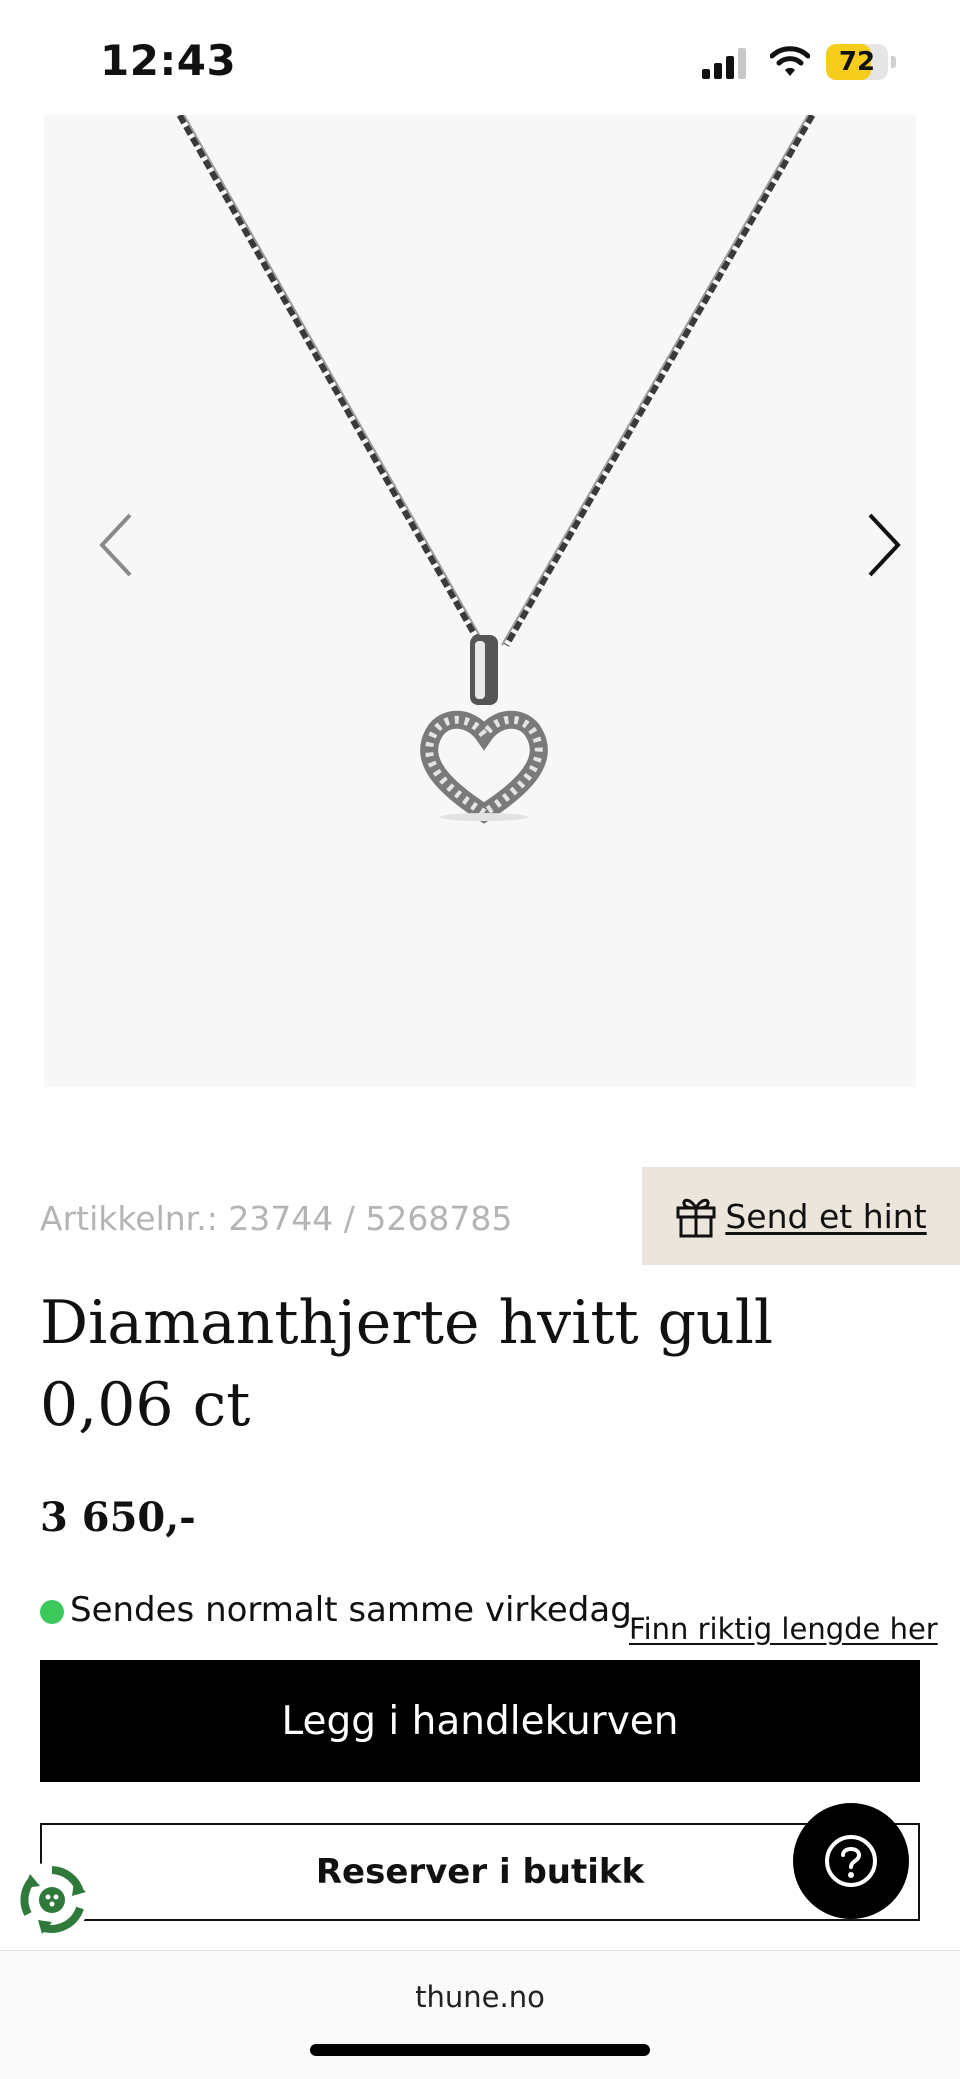  I want to click on carousel-next-icon, so click(882, 545).